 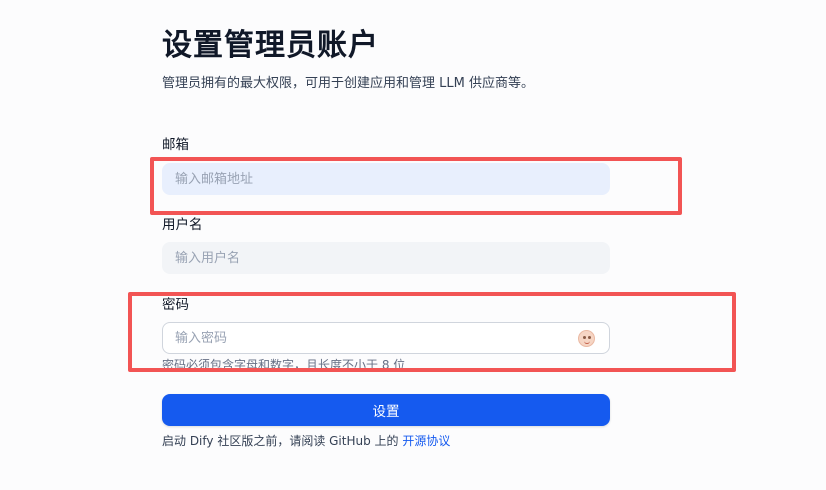 I want to click on footer-text: 启动 Dify 社区版之前，请阅读 GitHub 上的, so click(x=282, y=441).